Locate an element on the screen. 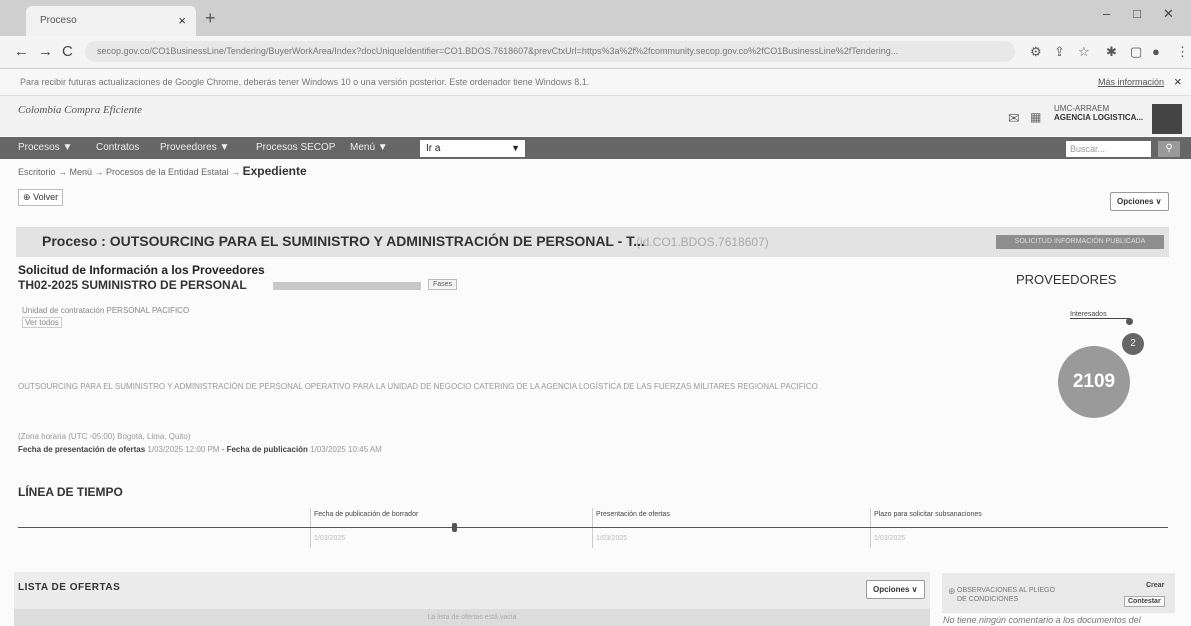  providers-title: PROVEEDORES is located at coordinates (1066, 279).